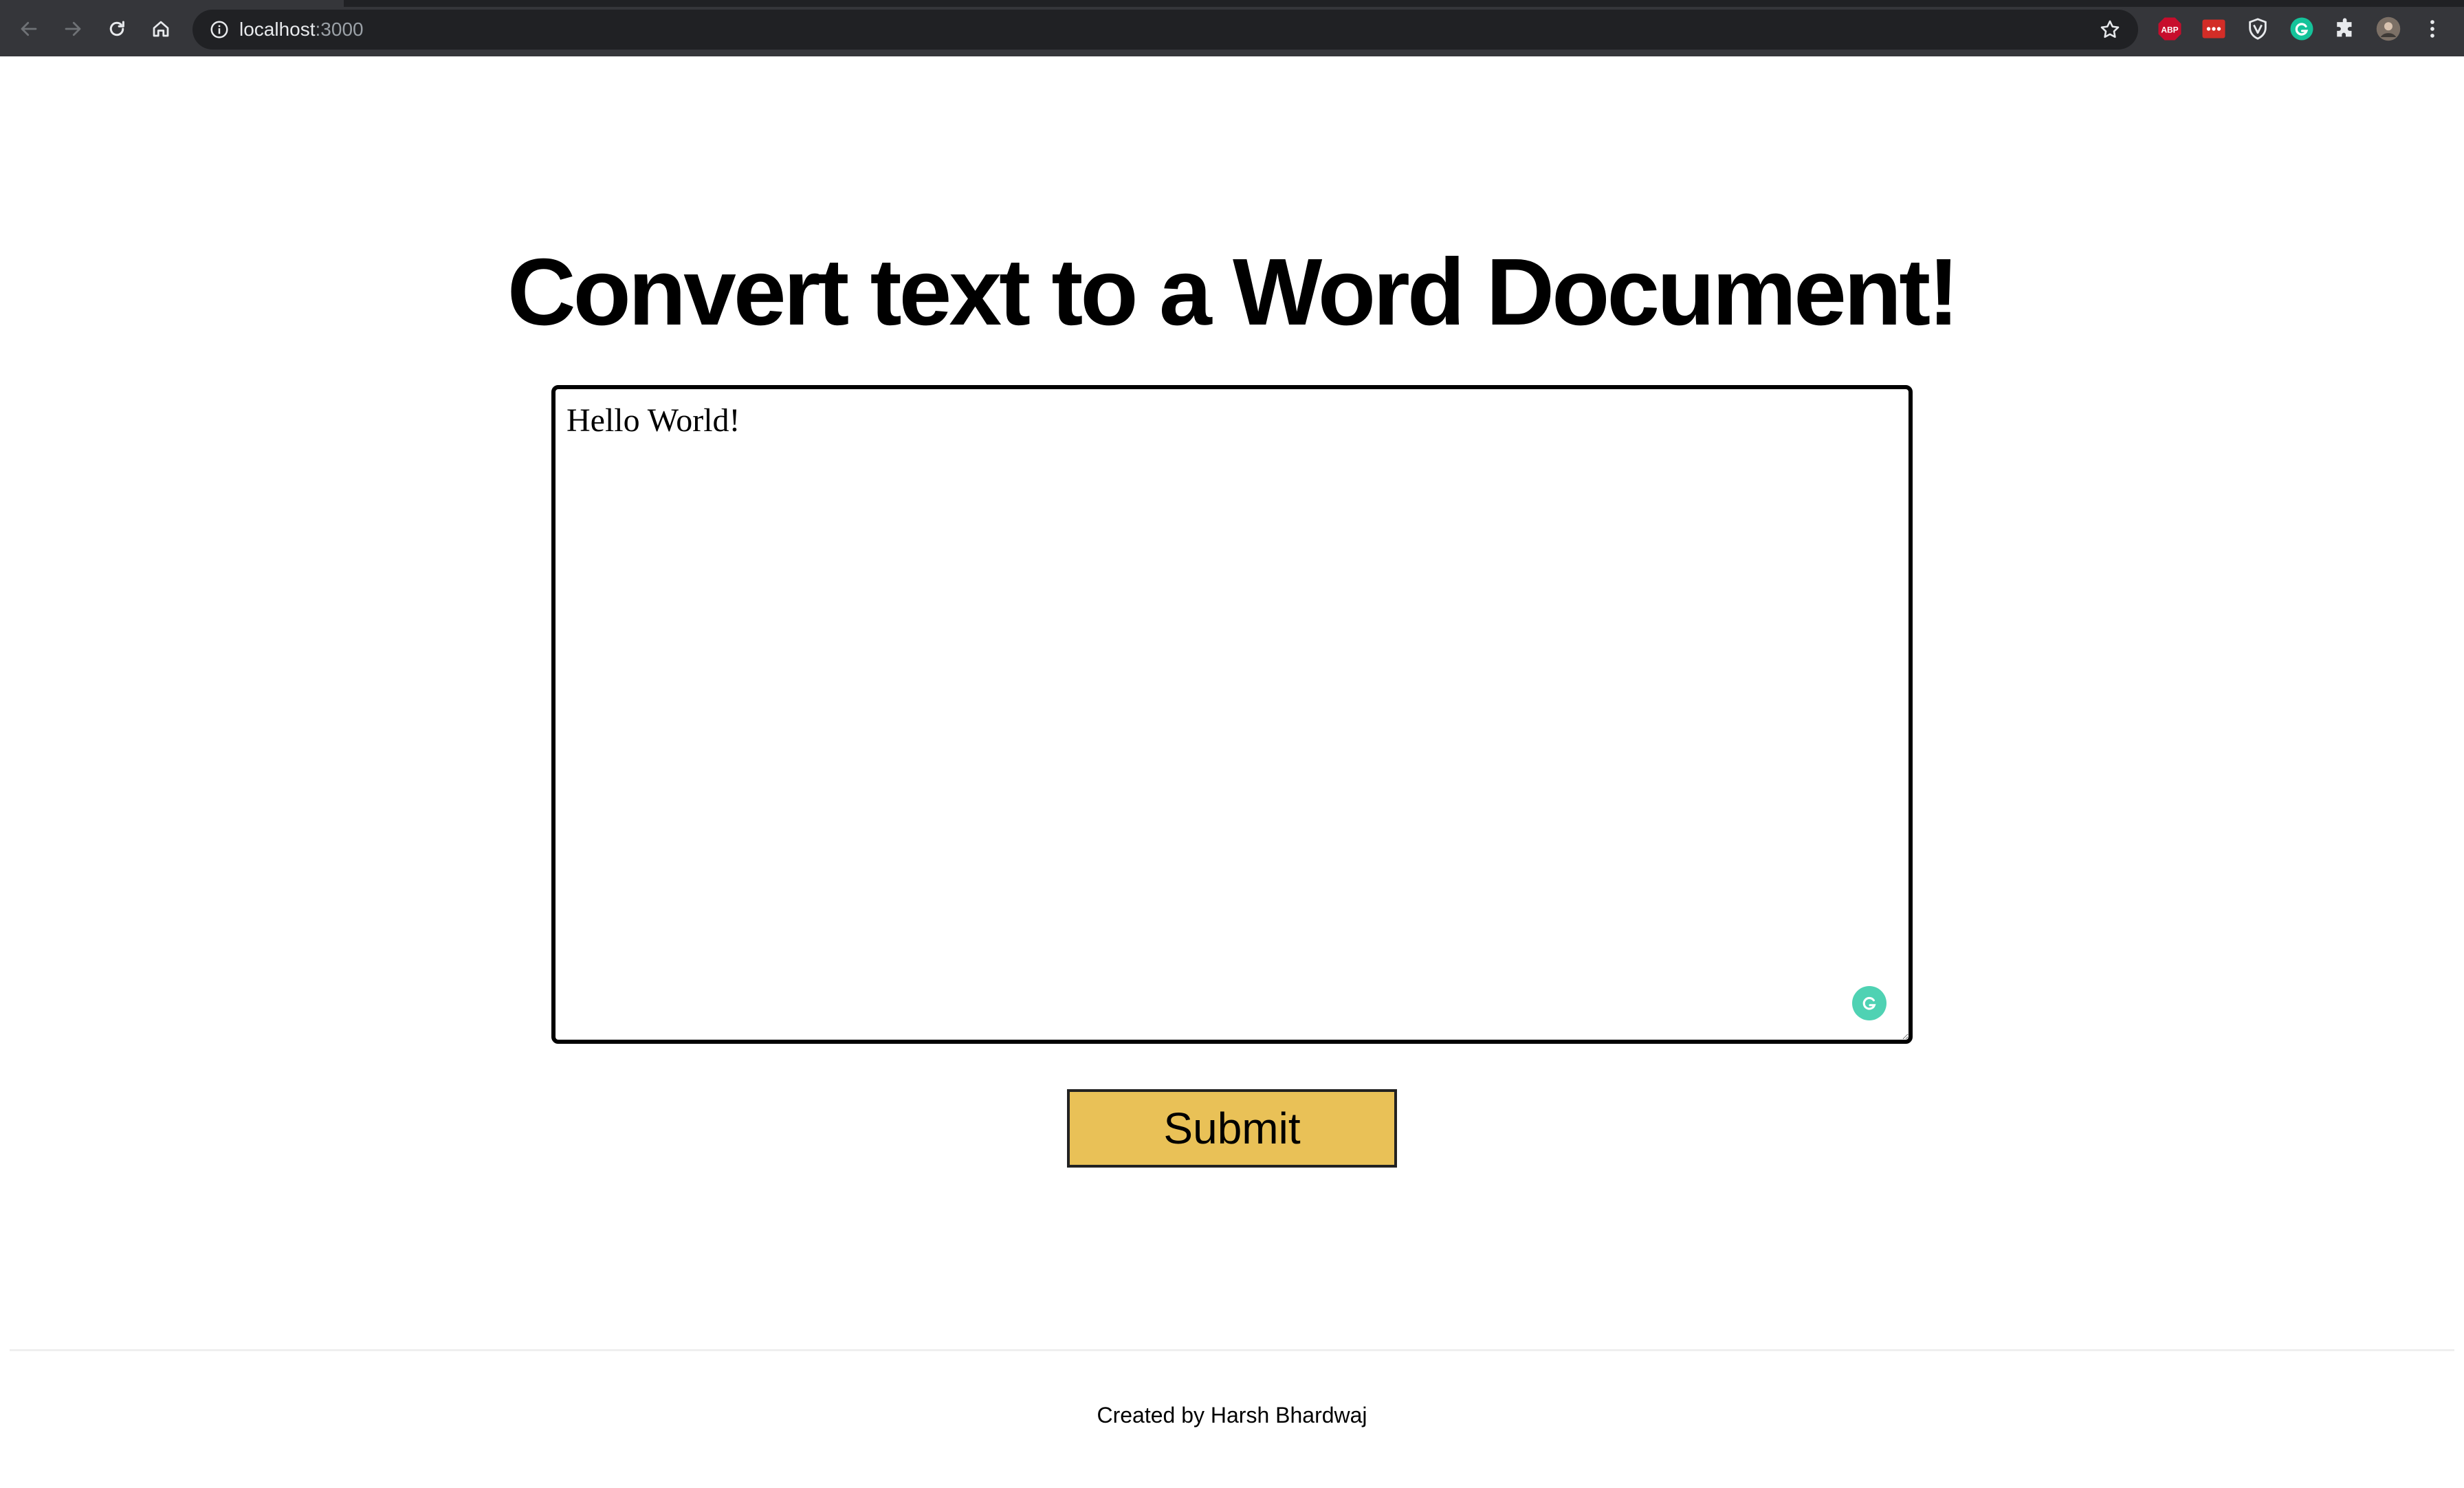 This screenshot has width=2464, height=1488. I want to click on arrow-right-icon, so click(73, 28).